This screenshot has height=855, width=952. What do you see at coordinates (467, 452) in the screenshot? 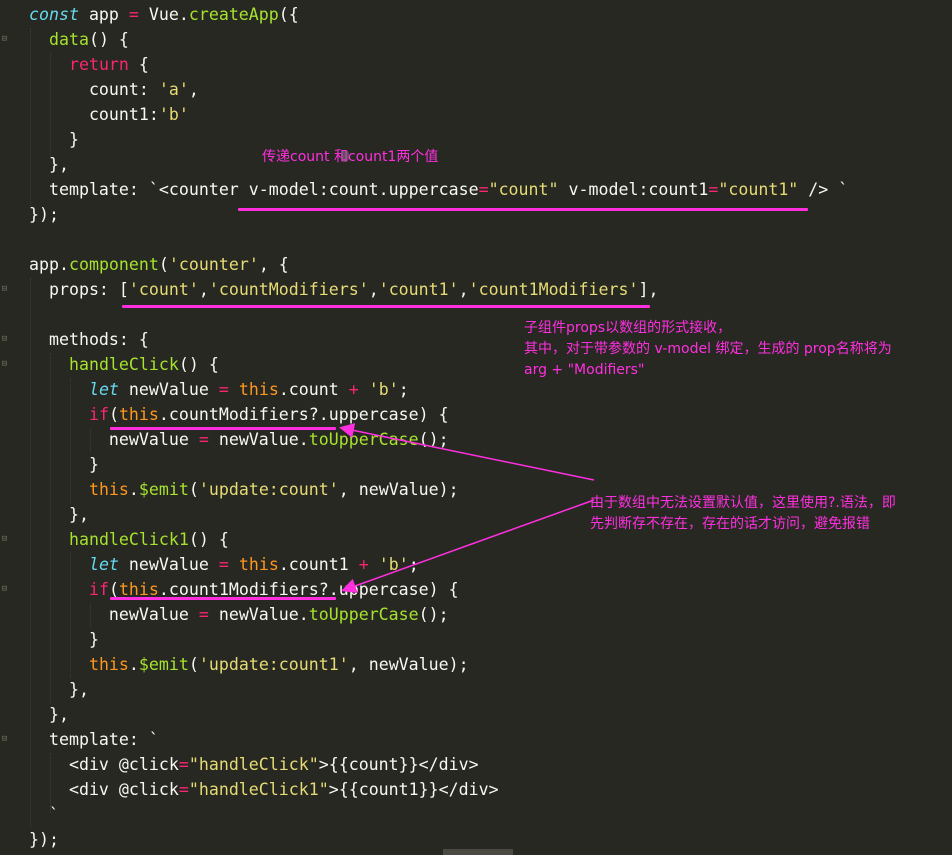
I see `arrow-to-count-modifiers` at bounding box center [467, 452].